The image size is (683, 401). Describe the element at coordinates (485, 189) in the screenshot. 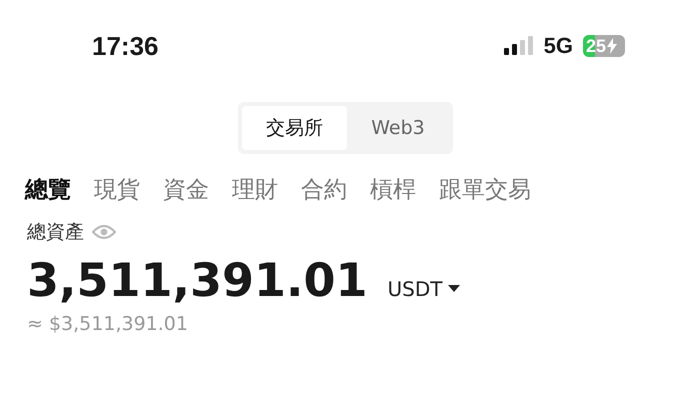

I see `nav-tab: 跟單交易` at that location.